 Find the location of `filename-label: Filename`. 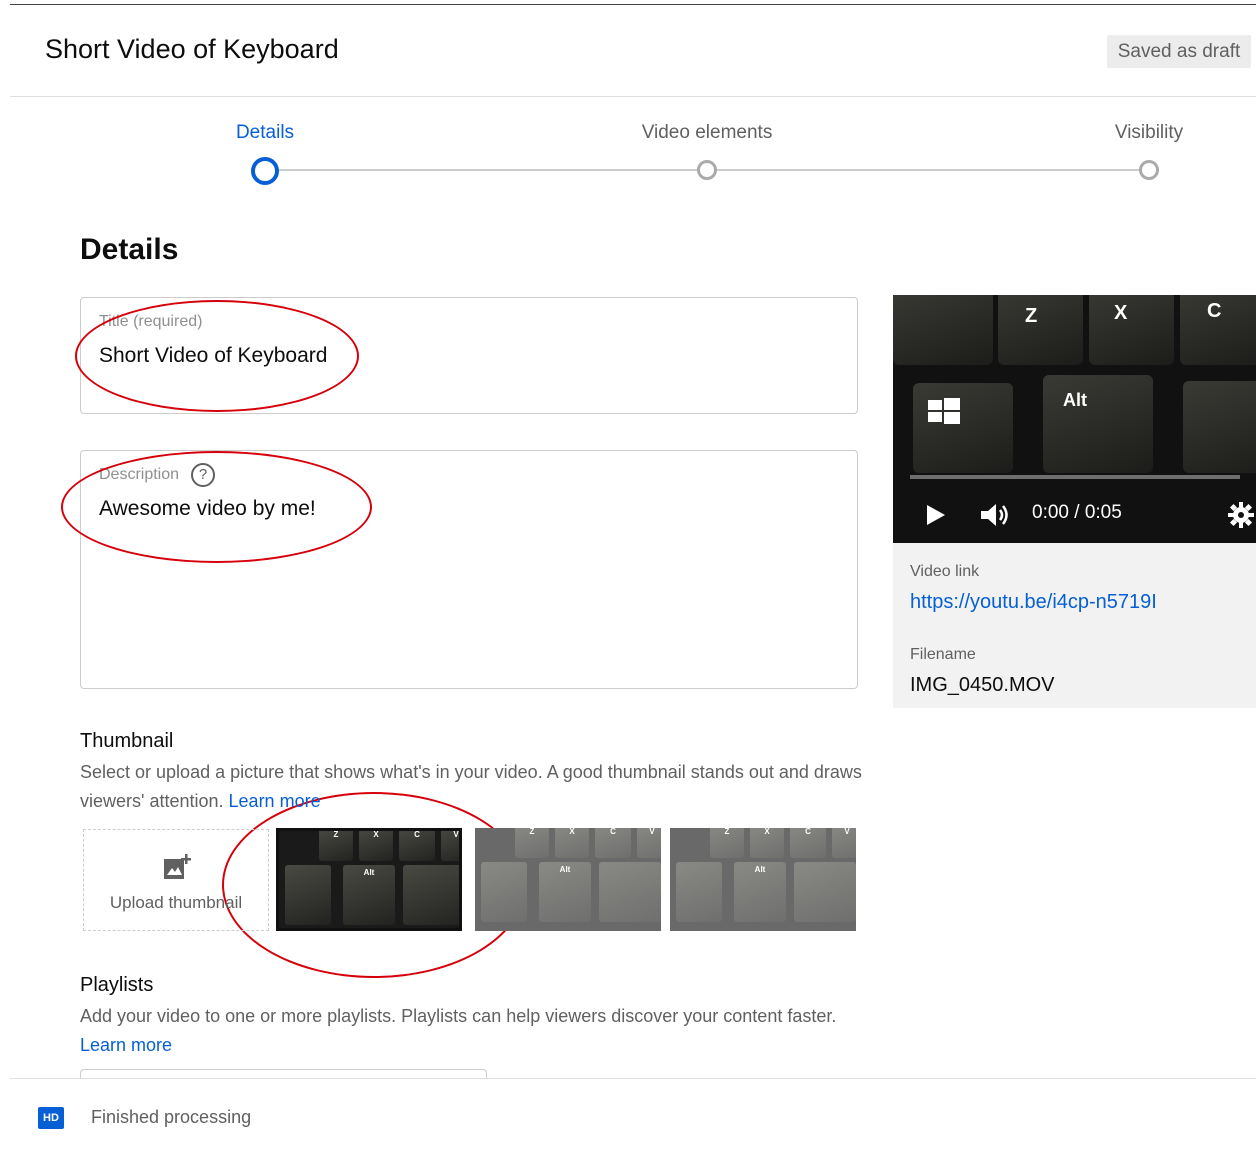

filename-label: Filename is located at coordinates (943, 654).